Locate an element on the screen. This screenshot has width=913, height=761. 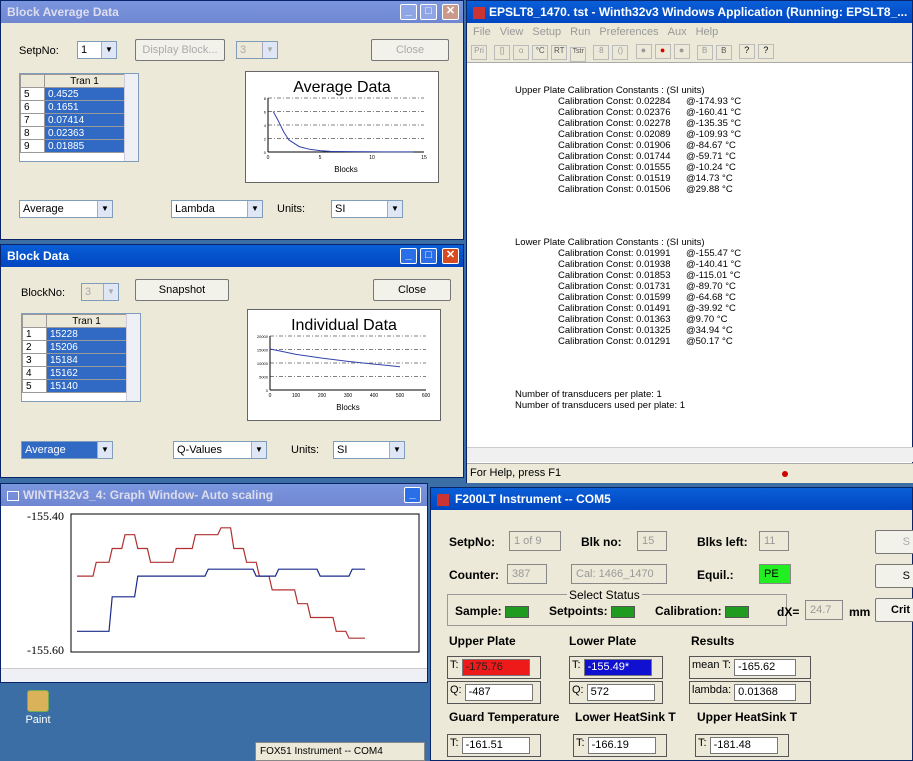
quantity-select: Q-Values ▼ is located at coordinates (220, 450).